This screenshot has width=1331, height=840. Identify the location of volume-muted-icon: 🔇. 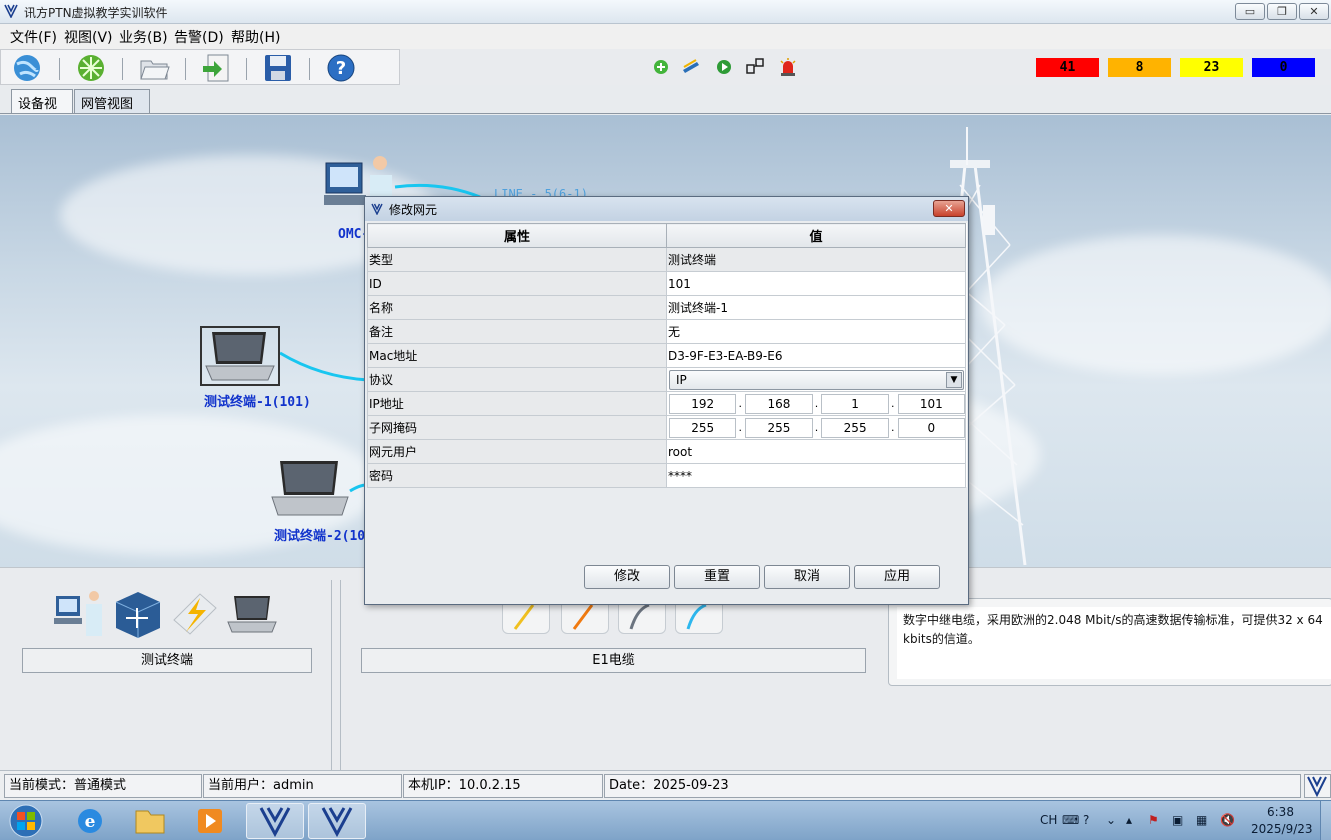
(1227, 820).